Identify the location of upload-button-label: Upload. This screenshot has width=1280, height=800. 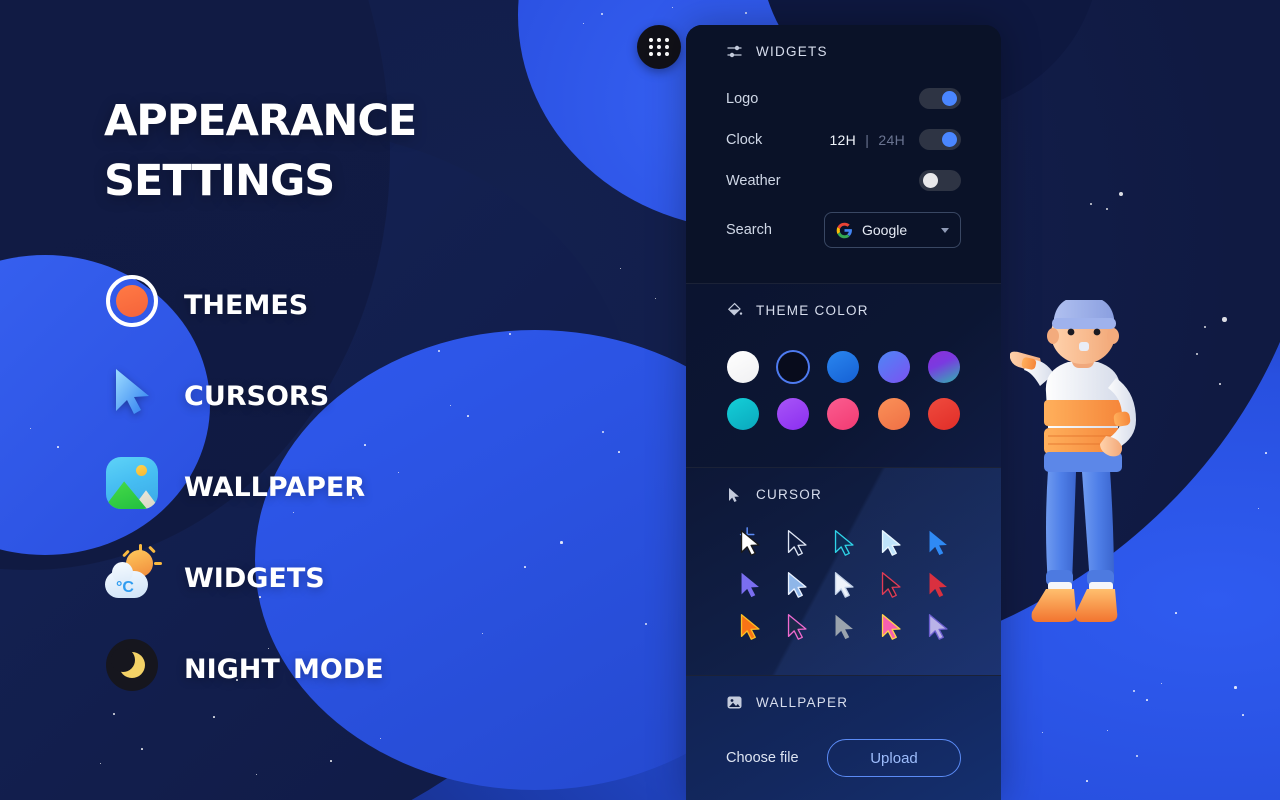
(894, 758).